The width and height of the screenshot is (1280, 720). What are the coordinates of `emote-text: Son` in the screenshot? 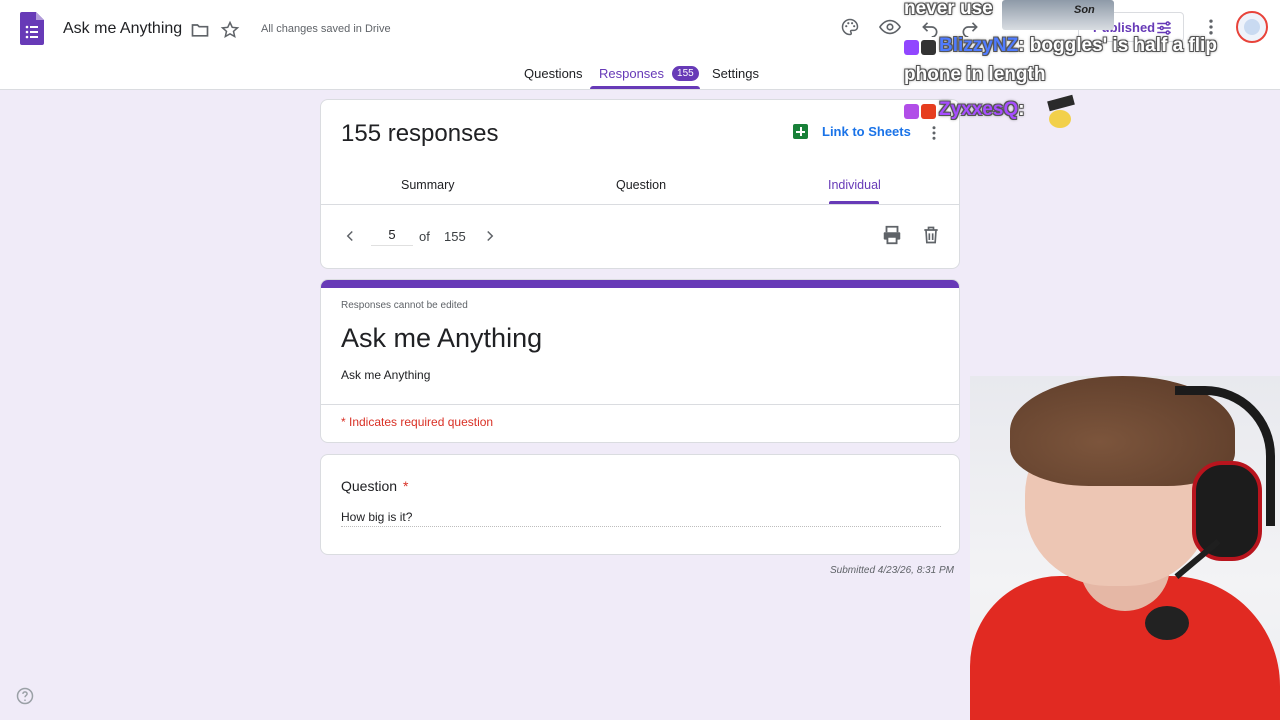 It's located at (1084, 10).